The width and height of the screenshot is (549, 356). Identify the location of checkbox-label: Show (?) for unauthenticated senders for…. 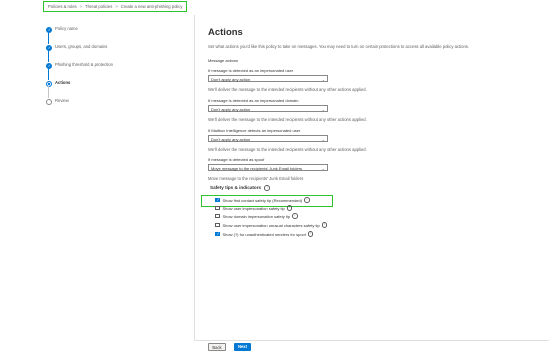
(264, 234).